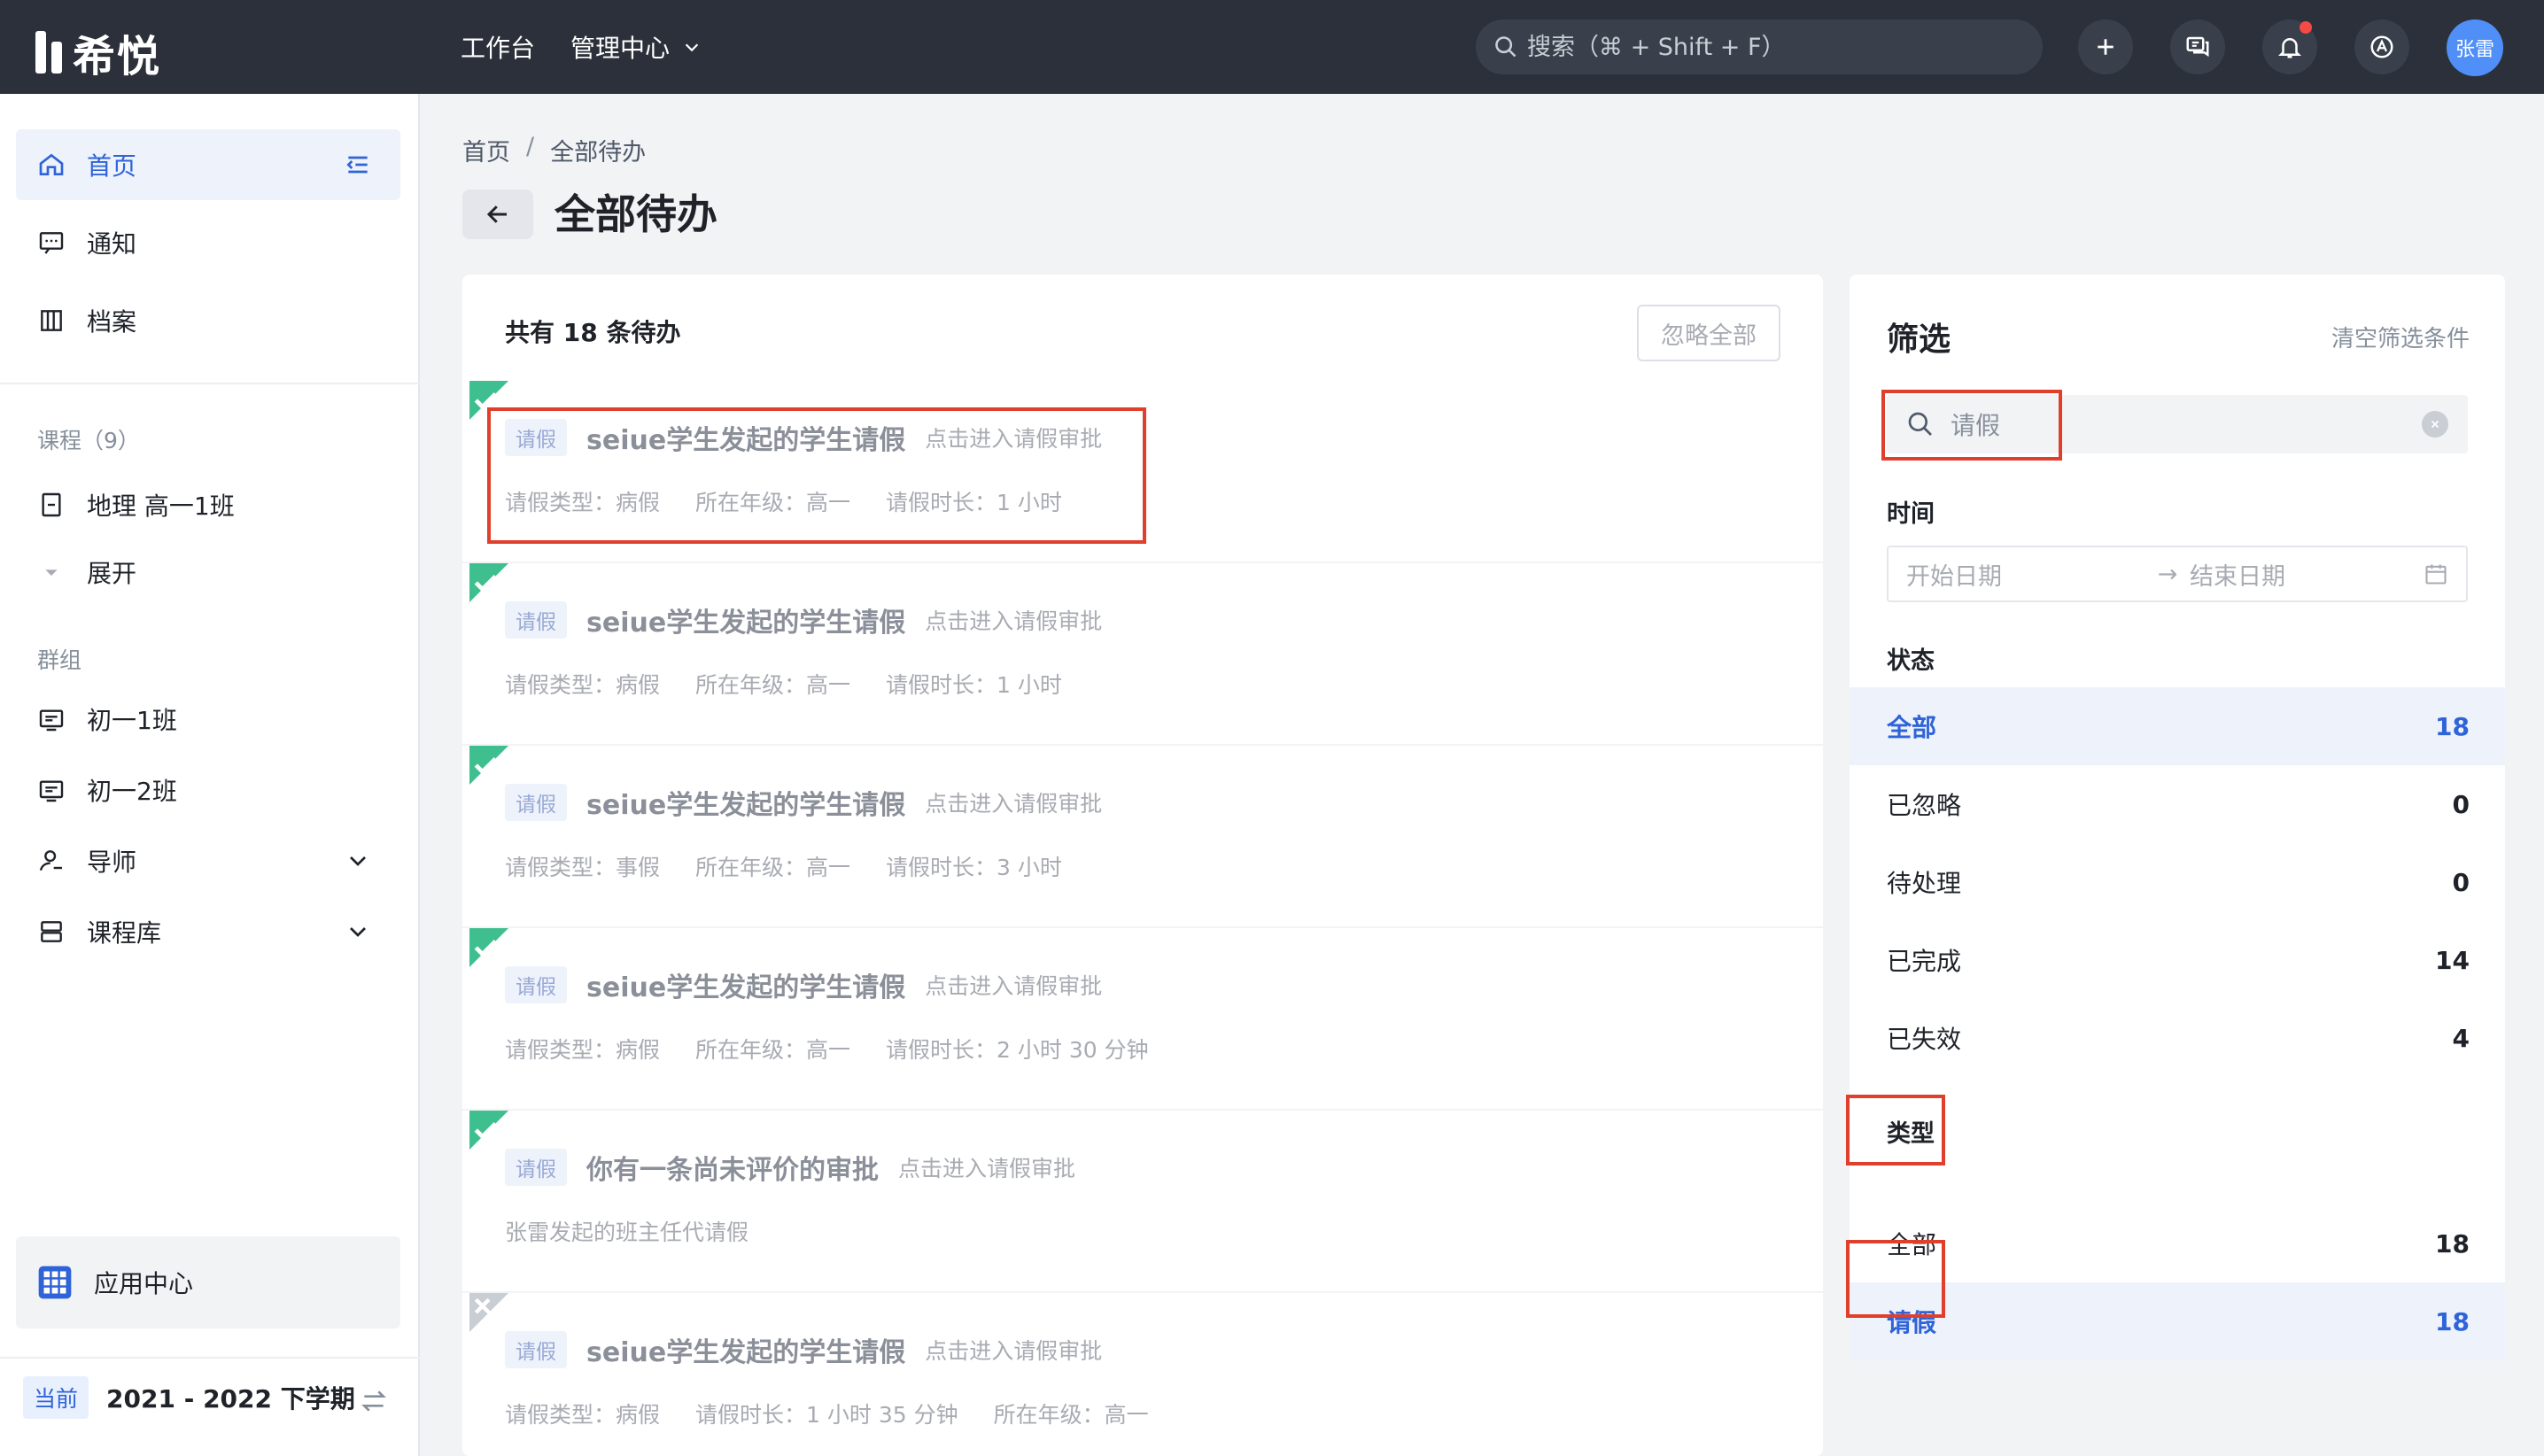 Image resolution: width=2544 pixels, height=1456 pixels. I want to click on term-label: 2021 - 2022 下学期, so click(230, 1398).